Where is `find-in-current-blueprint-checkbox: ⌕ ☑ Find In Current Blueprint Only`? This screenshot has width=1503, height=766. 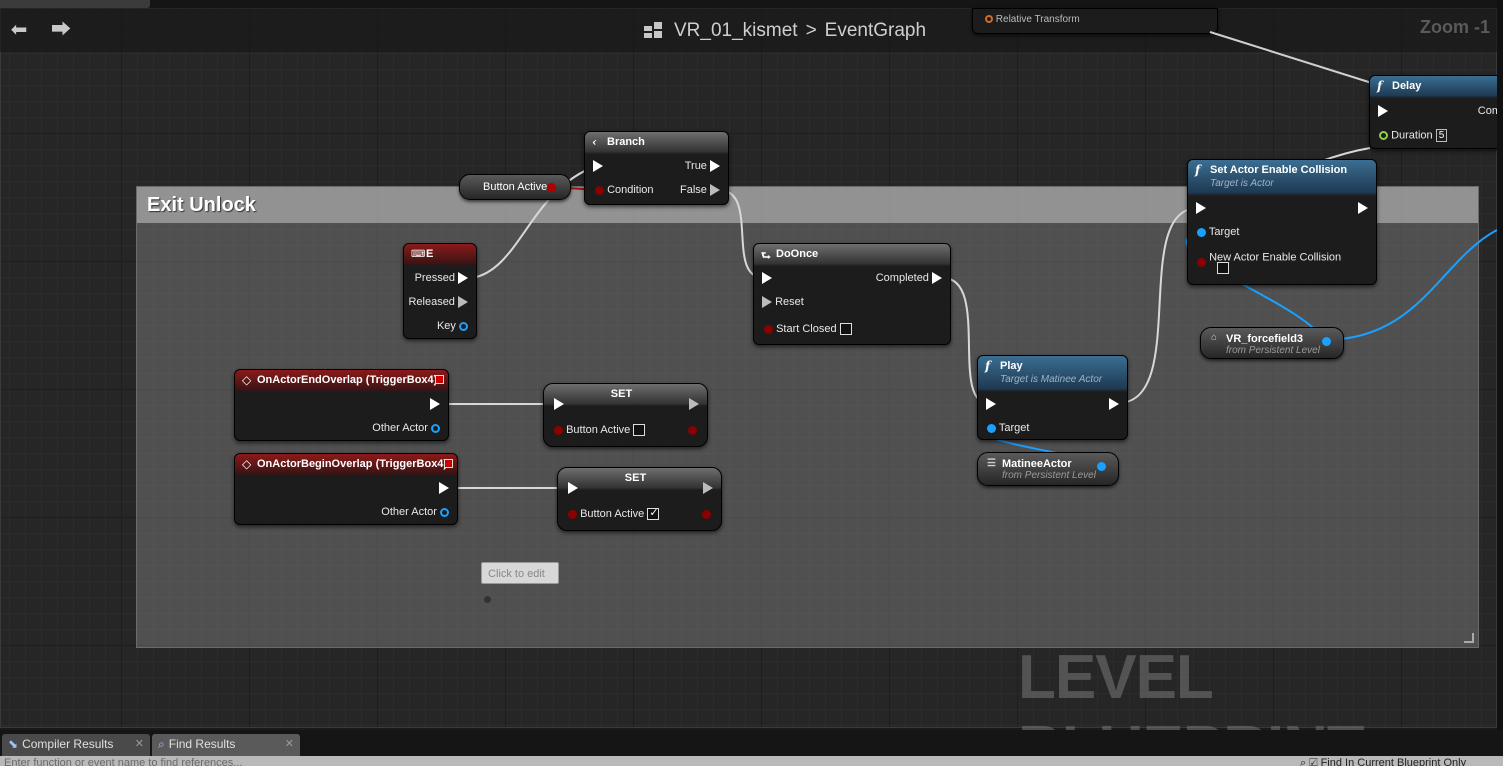
find-in-current-blueprint-checkbox: ⌕ ☑ Find In Current Blueprint Only is located at coordinates (1383, 761).